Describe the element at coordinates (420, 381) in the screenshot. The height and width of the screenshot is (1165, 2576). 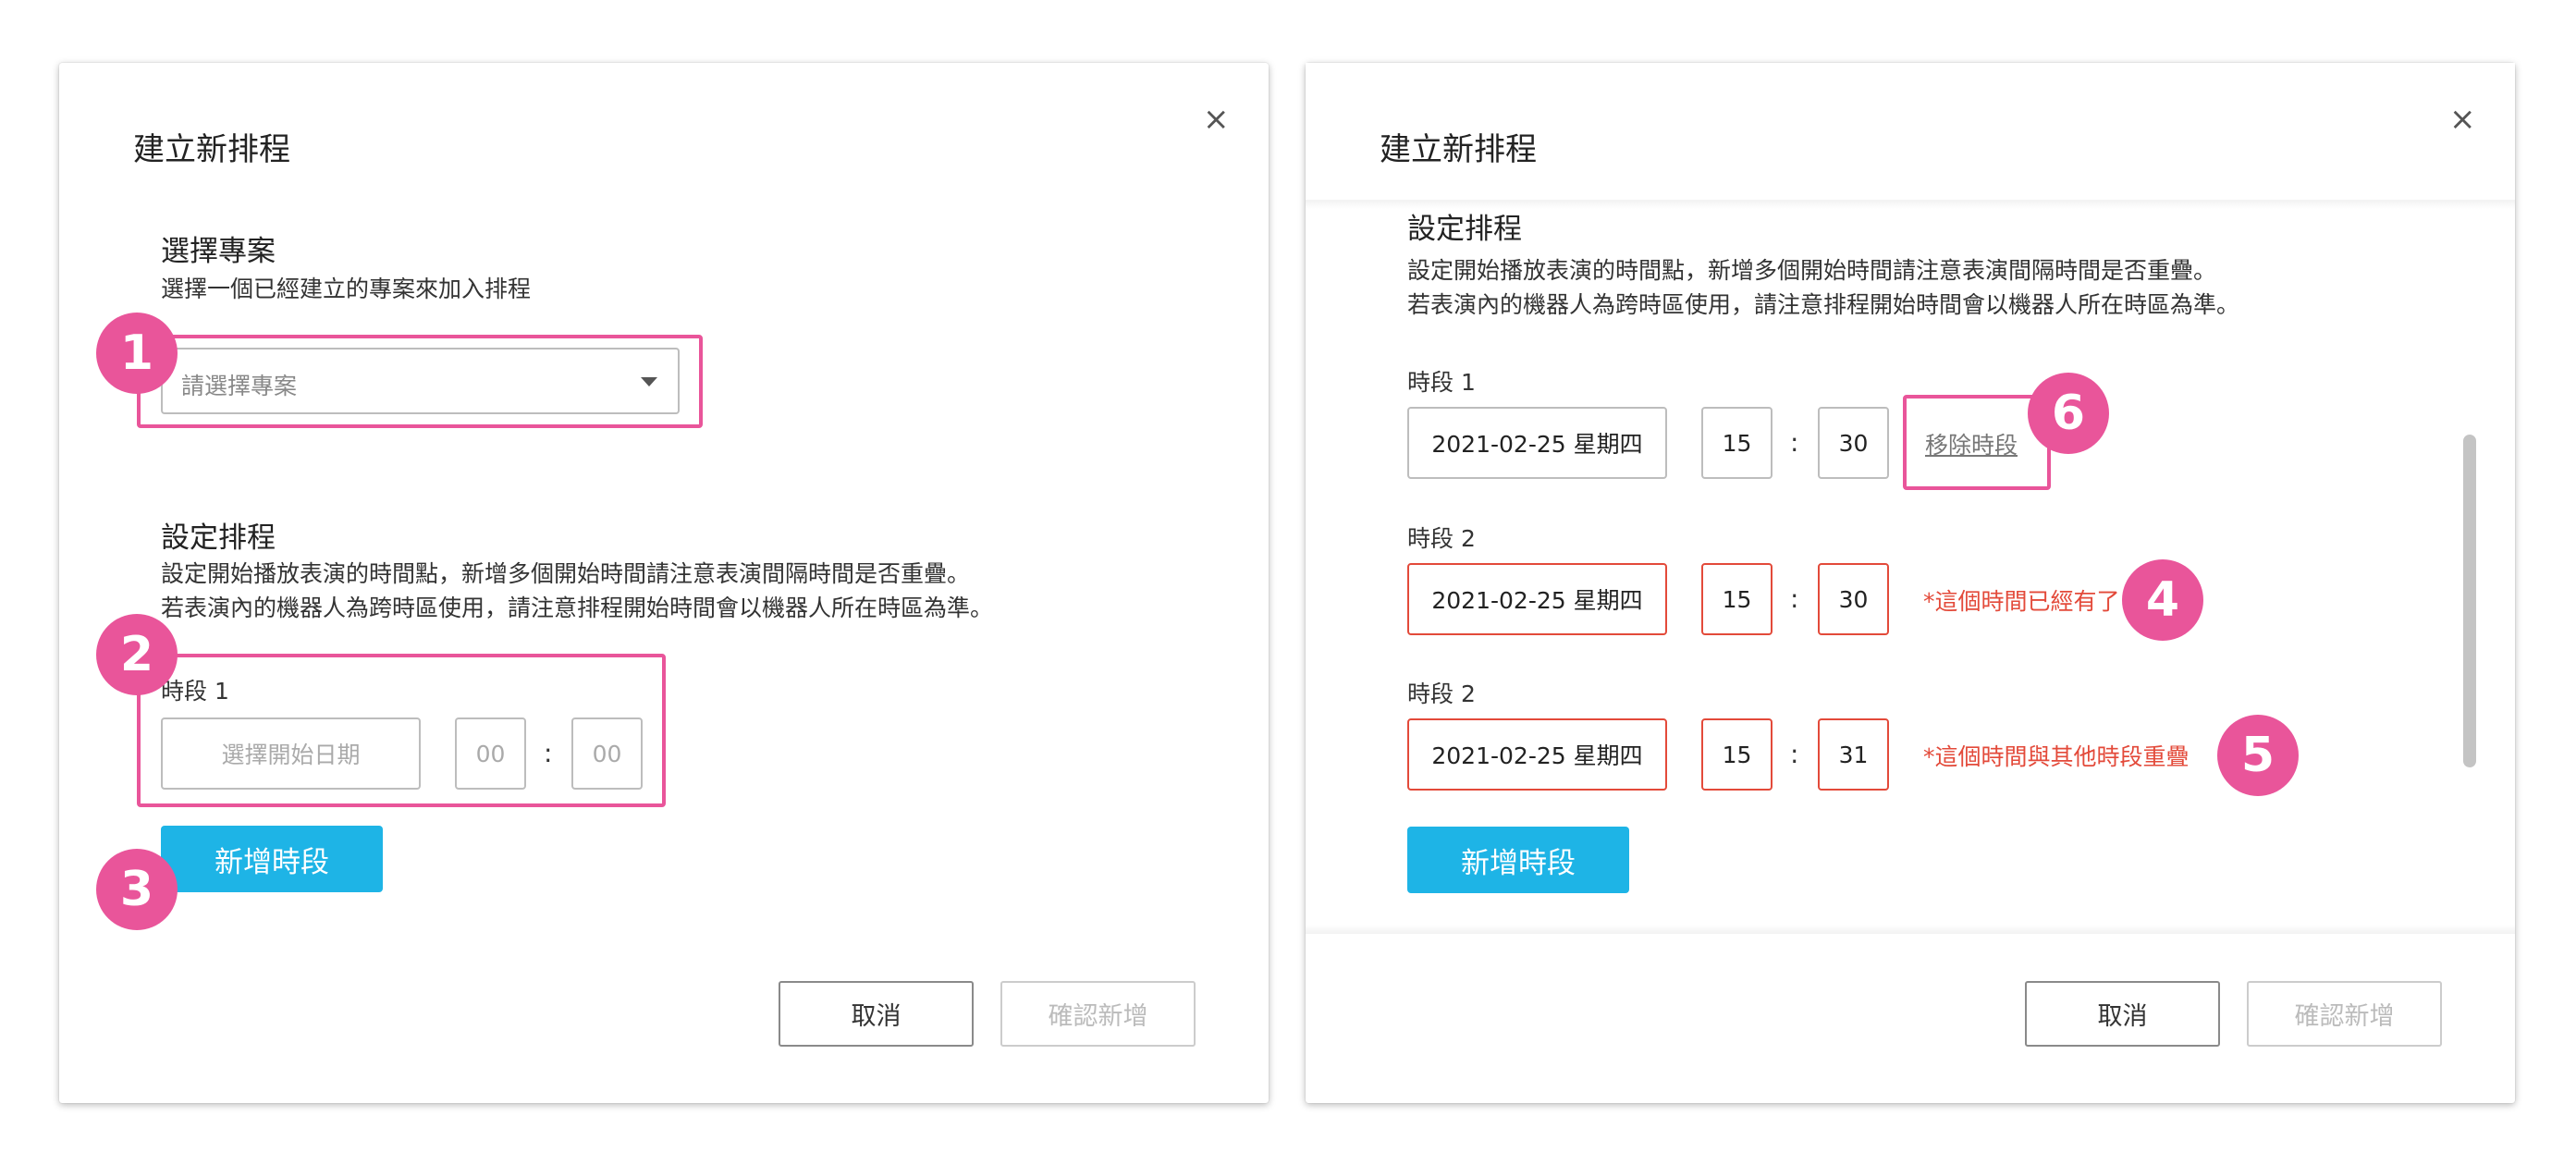
I see `project-select: 請選擇專案` at that location.